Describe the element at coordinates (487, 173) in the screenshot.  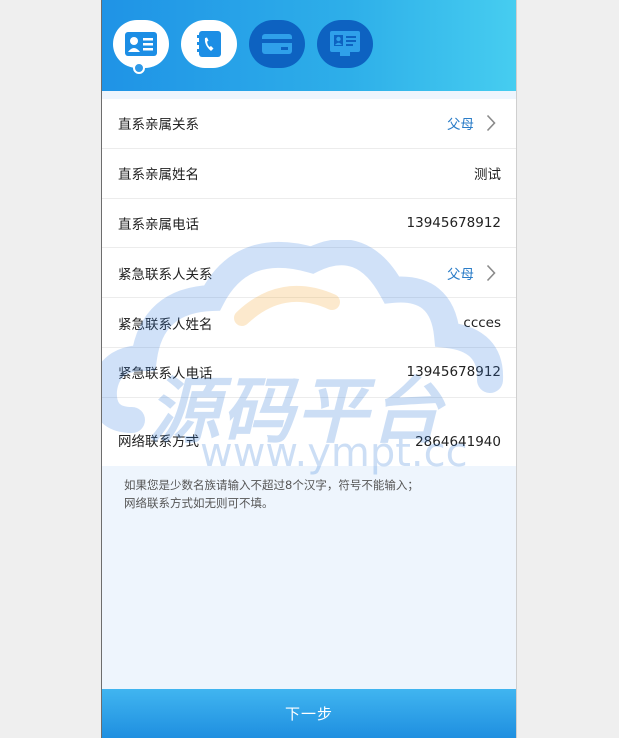
I see `direct-name-input: 测试` at that location.